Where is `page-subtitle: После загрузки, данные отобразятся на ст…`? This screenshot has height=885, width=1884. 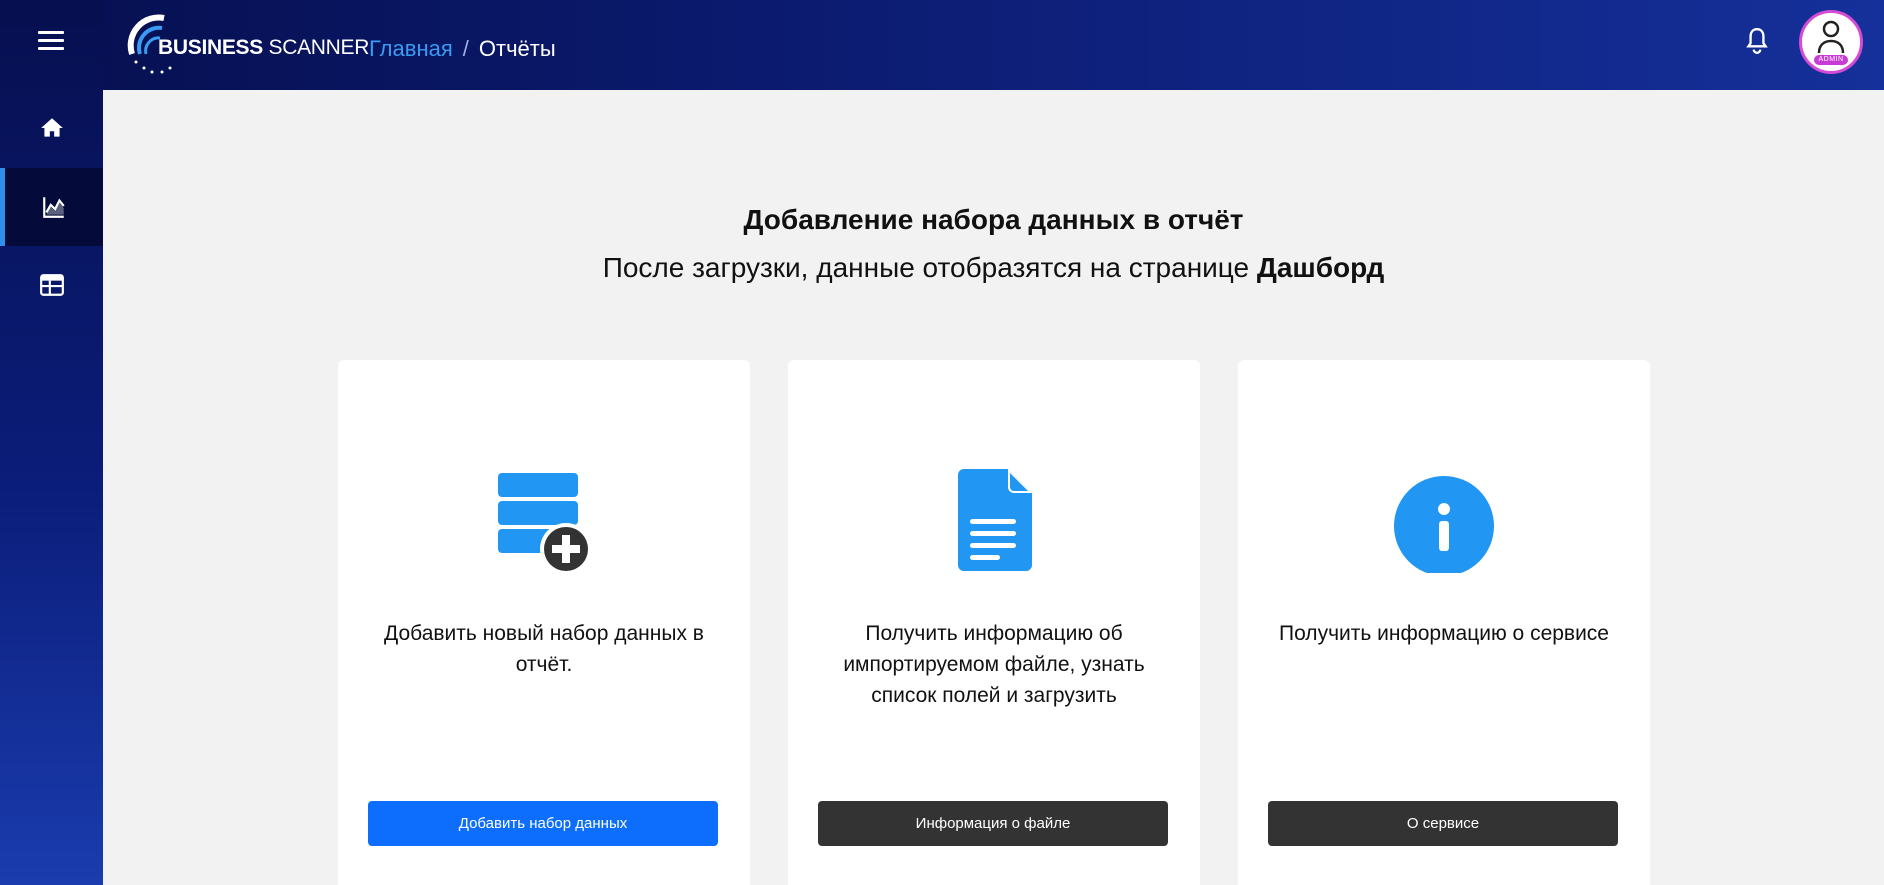
page-subtitle: После загрузки, данные отобразятся на ст… is located at coordinates (993, 267).